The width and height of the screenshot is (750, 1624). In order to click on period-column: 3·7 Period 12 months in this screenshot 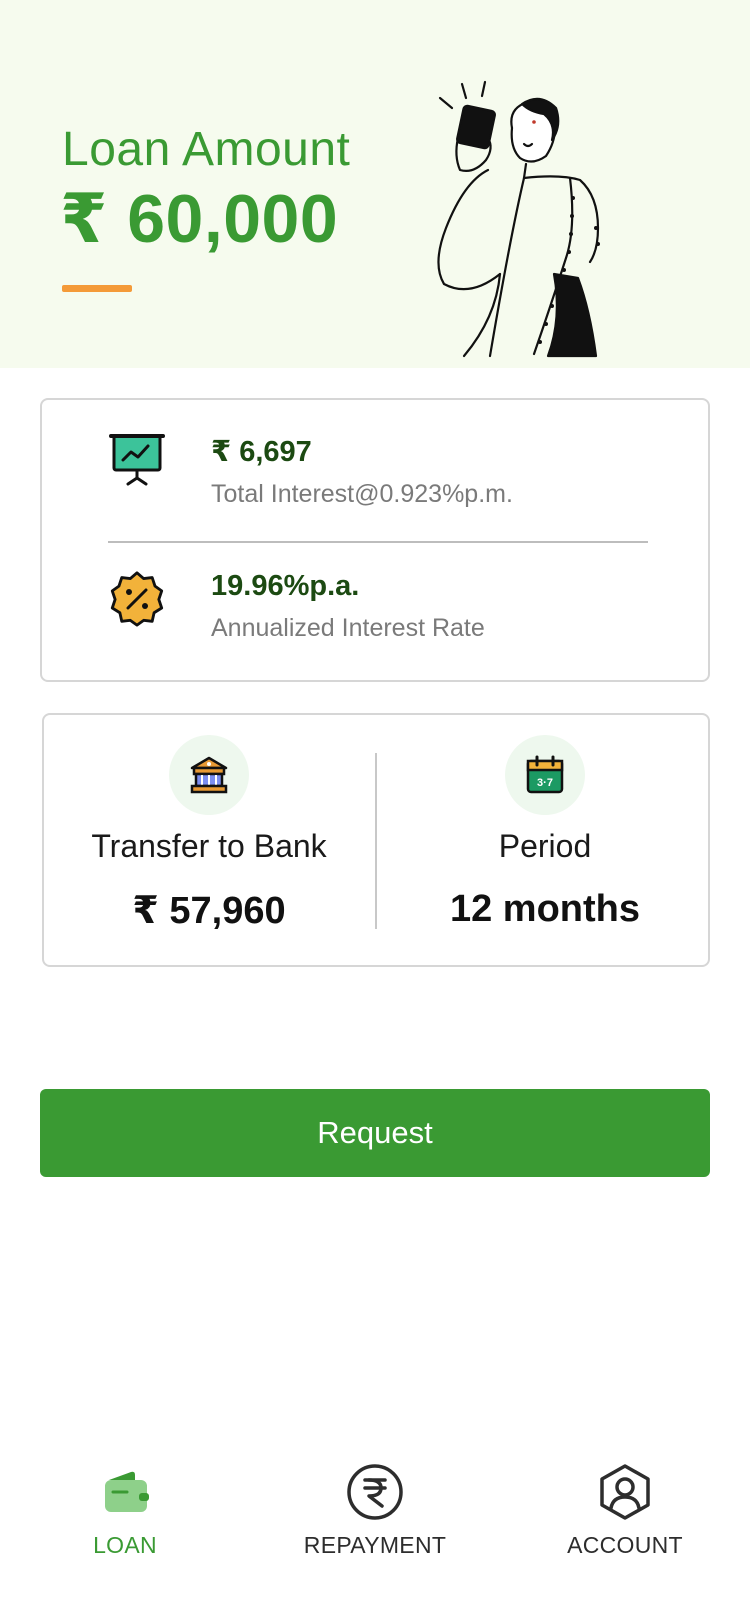, I will do `click(545, 840)`.